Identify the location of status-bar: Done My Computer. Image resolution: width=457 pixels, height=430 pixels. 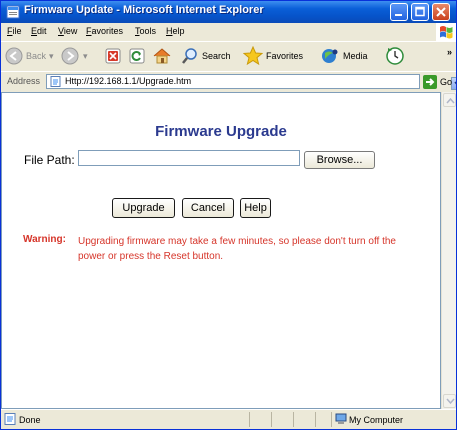
(228, 419).